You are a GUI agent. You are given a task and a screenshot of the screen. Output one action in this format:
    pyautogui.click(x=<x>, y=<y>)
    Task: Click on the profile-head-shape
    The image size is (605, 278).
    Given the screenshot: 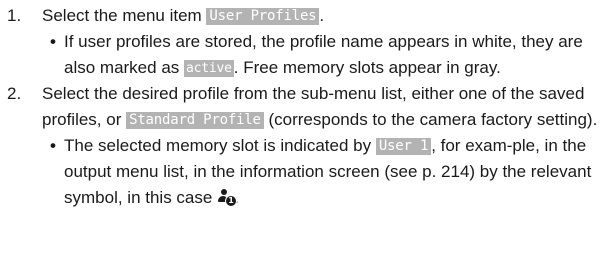 What is the action you would take?
    pyautogui.click(x=224, y=192)
    